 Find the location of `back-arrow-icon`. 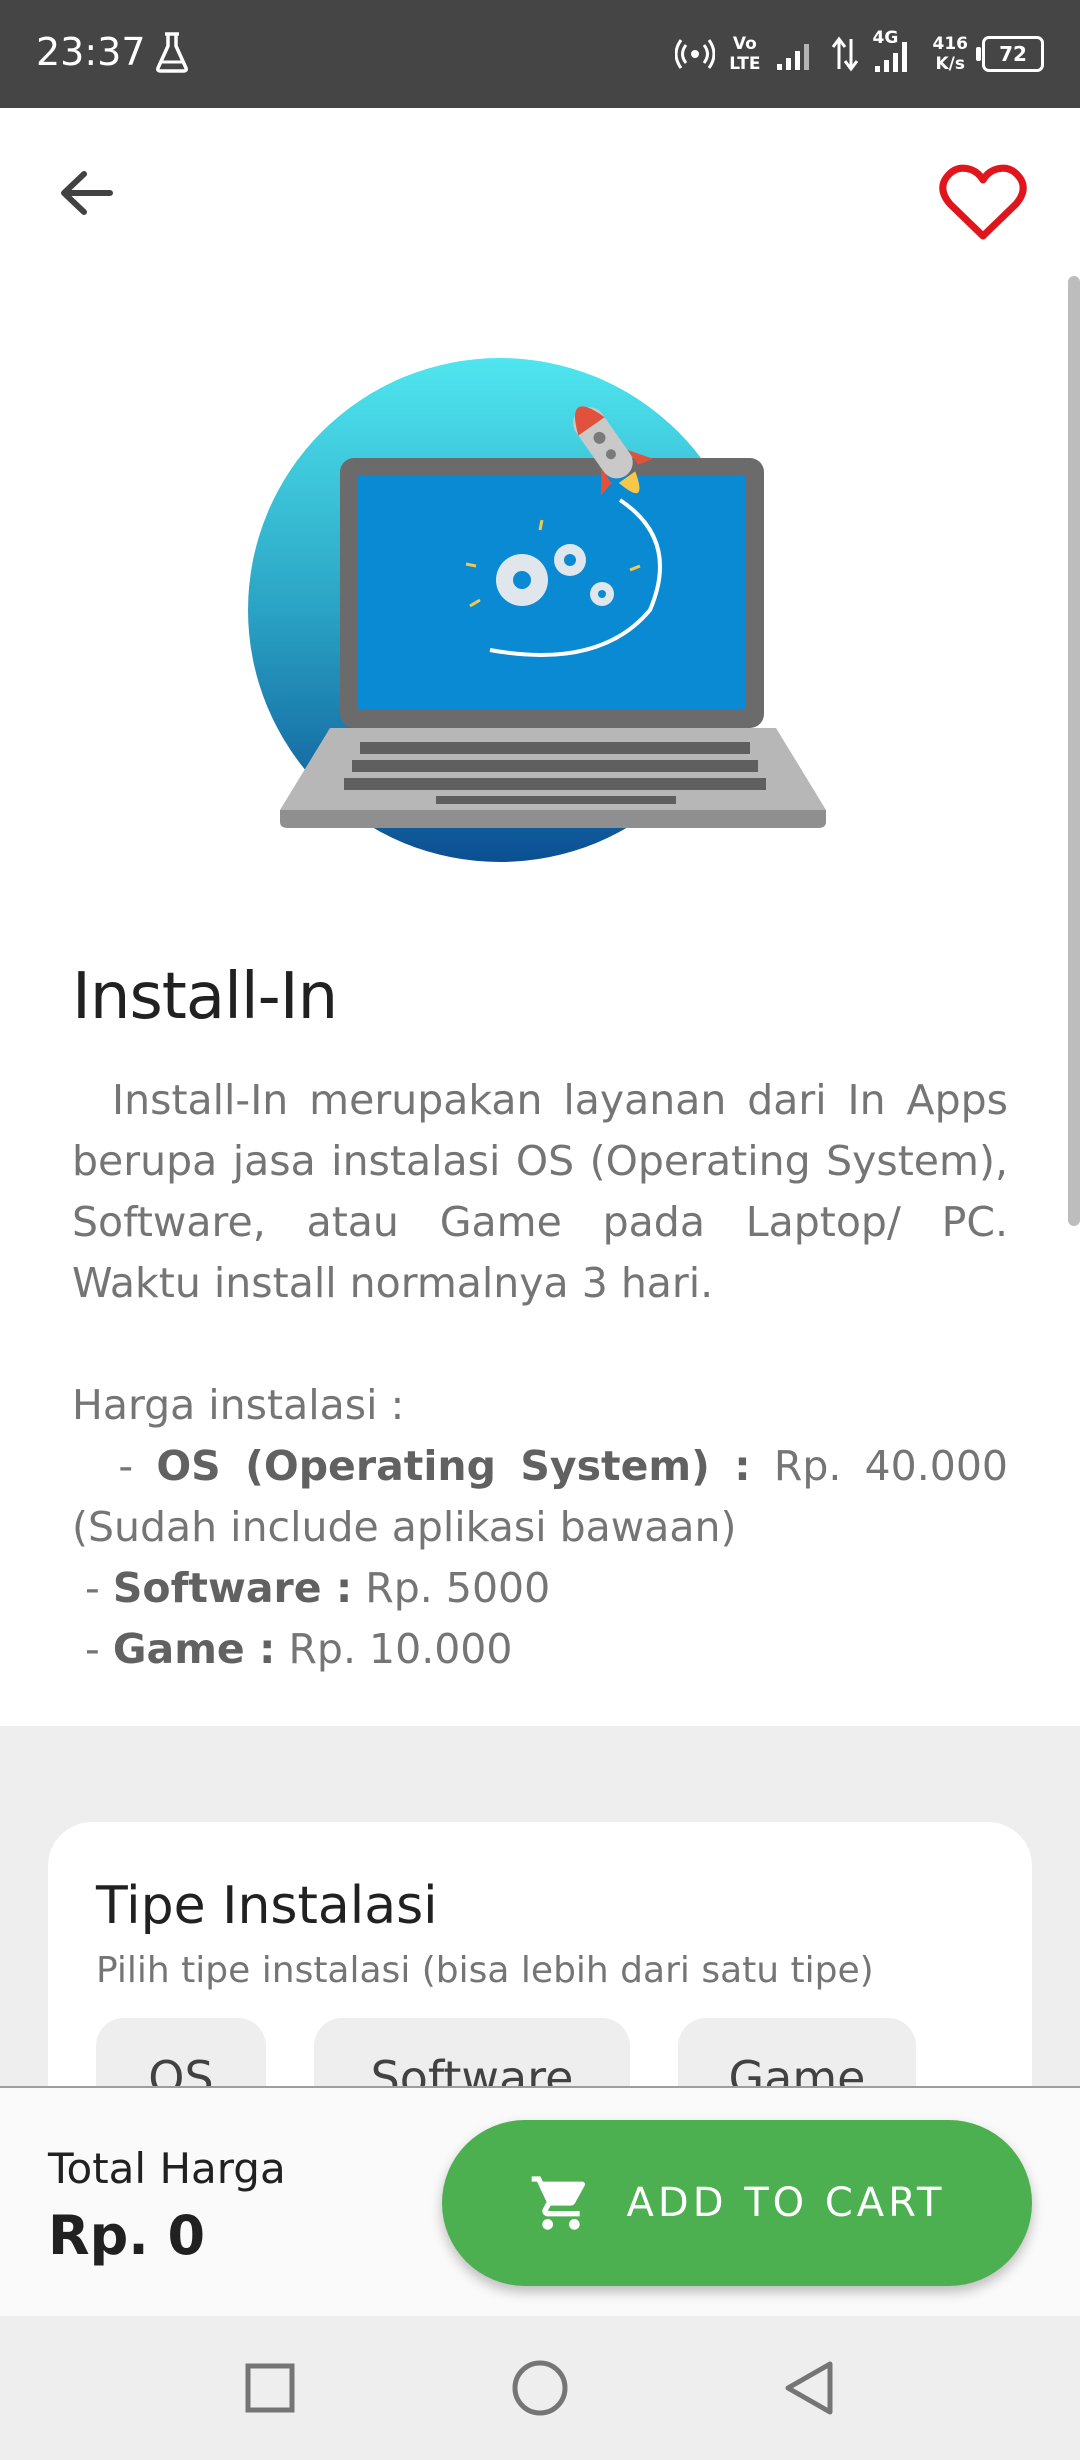

back-arrow-icon is located at coordinates (87, 195).